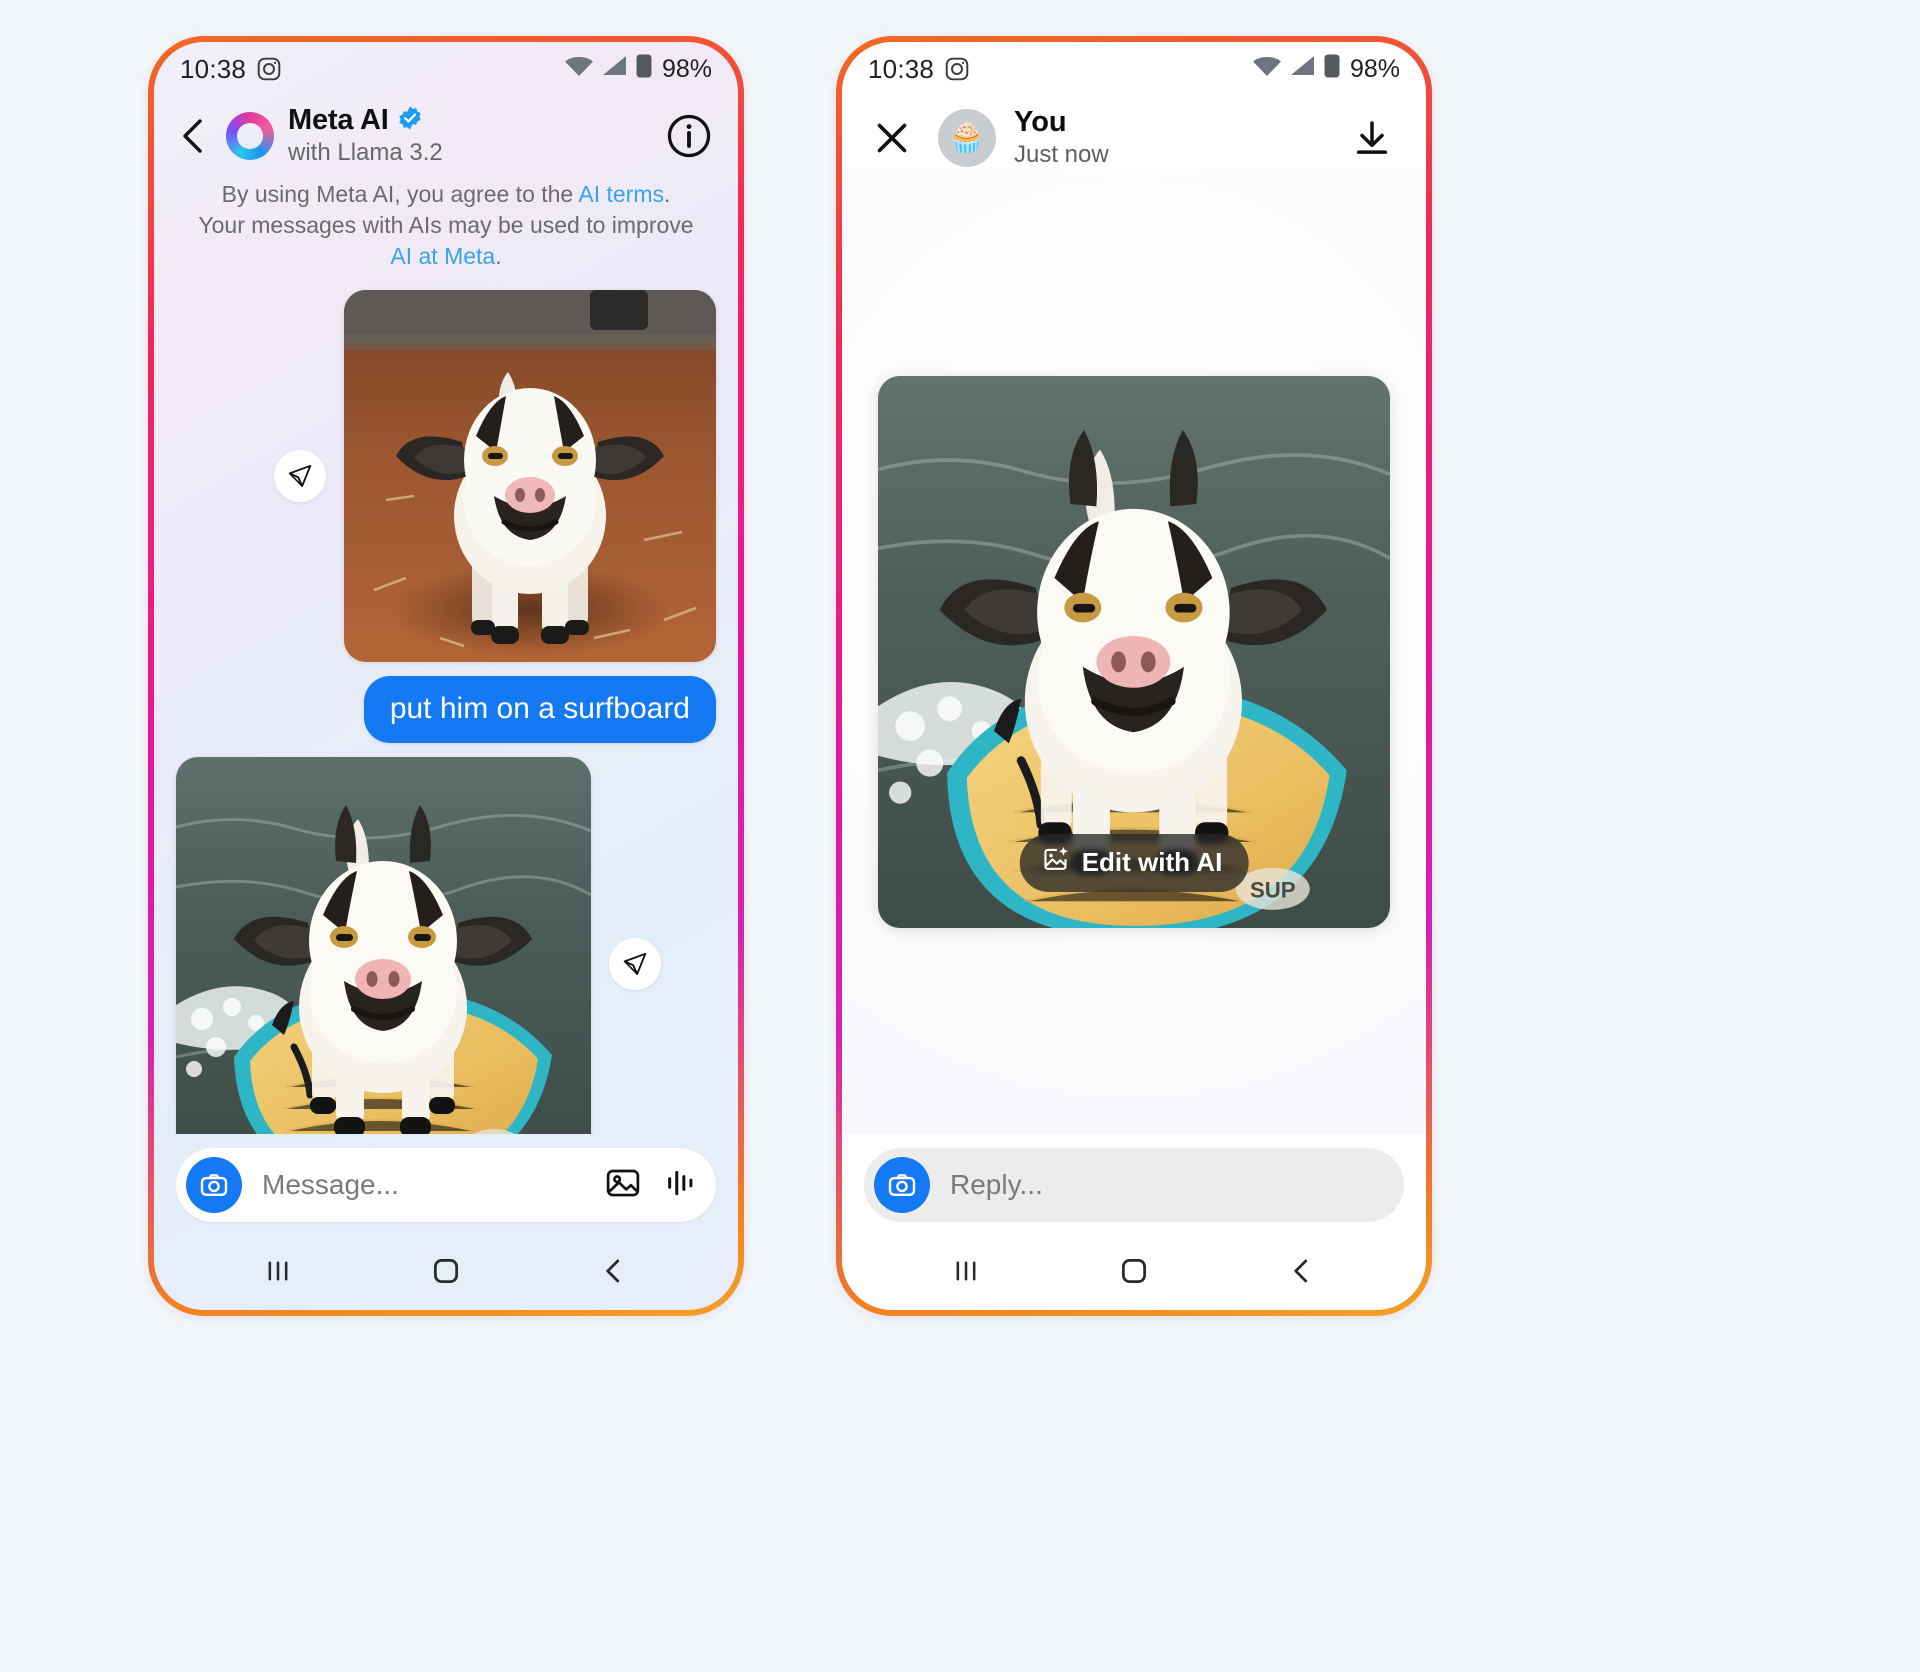  I want to click on android-nav-bar-left, so click(446, 1271).